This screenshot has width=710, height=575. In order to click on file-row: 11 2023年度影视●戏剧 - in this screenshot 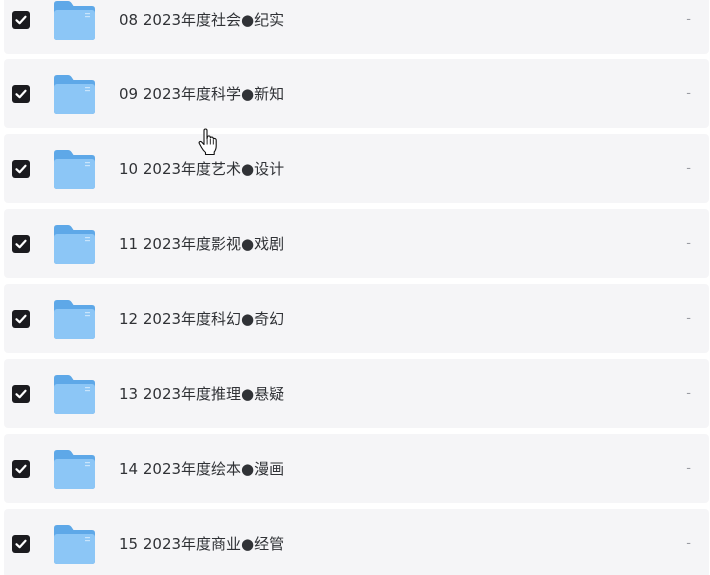, I will do `click(356, 243)`.